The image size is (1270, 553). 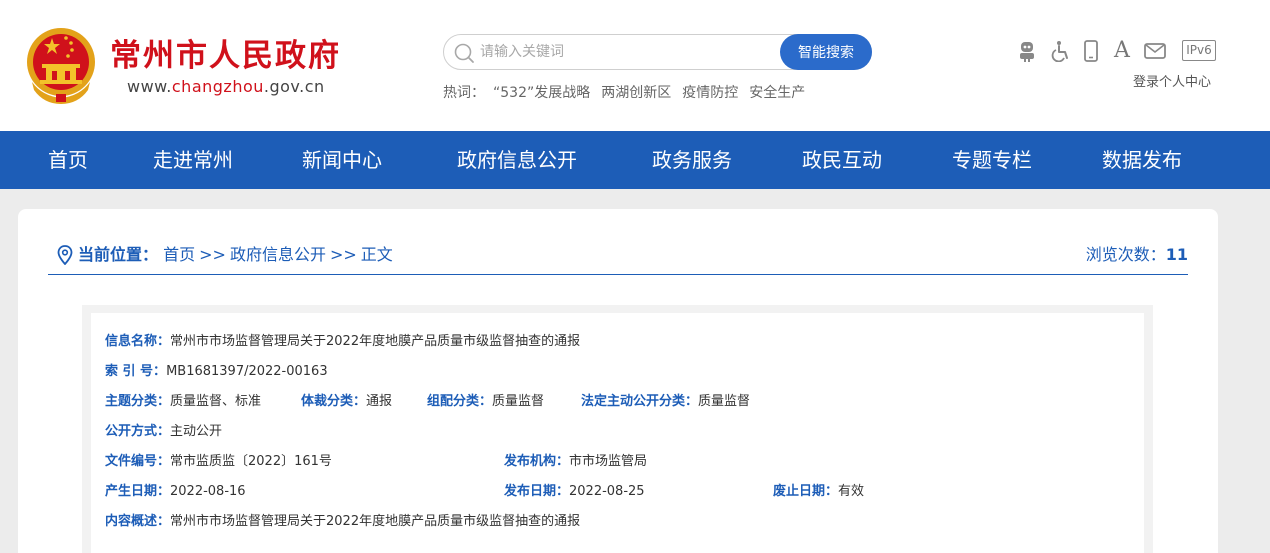 I want to click on ipv6-icon: IPv6, so click(x=1199, y=50).